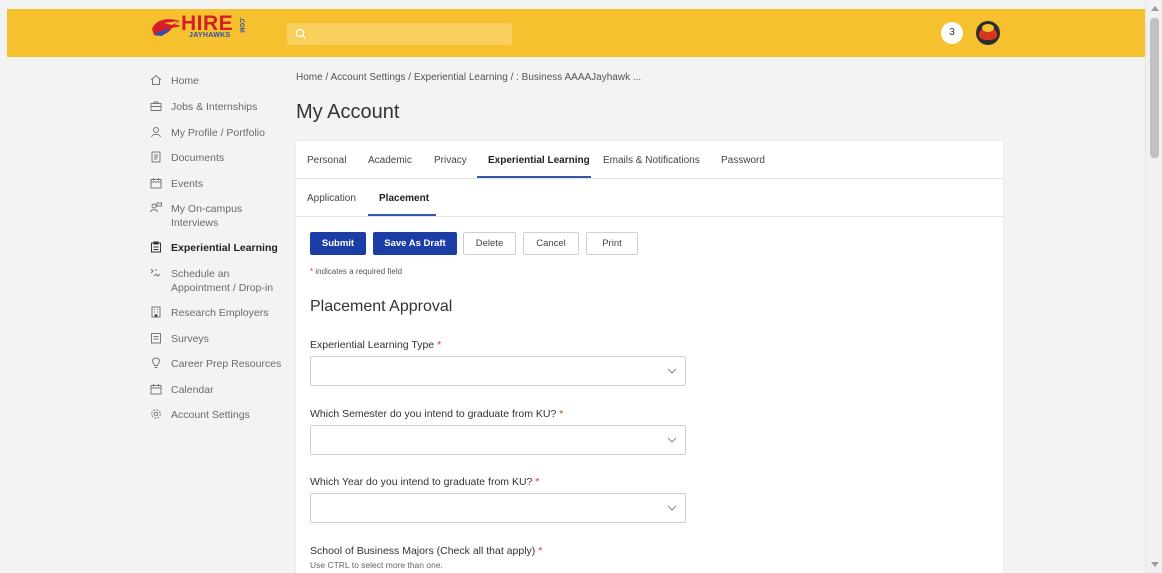 This screenshot has height=573, width=1162. I want to click on submit-button: Submit, so click(338, 243).